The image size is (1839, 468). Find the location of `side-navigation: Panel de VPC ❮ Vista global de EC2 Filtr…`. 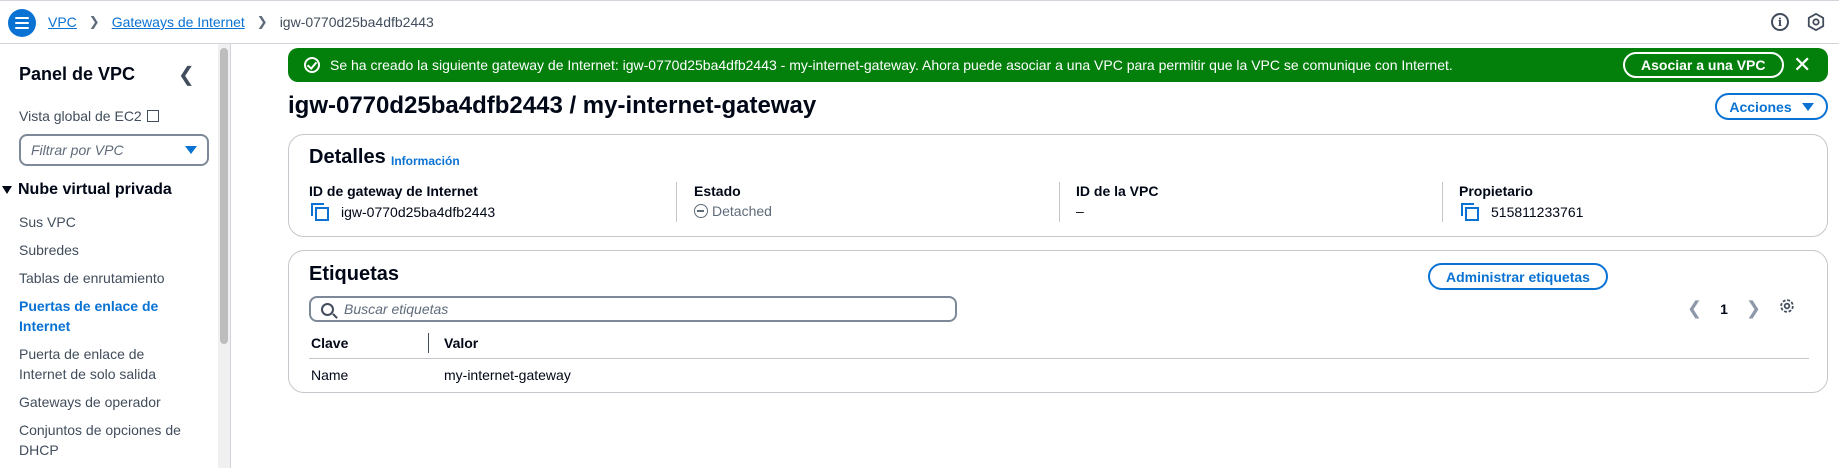

side-navigation: Panel de VPC ❮ Vista global de EC2 Filtr… is located at coordinates (115, 256).